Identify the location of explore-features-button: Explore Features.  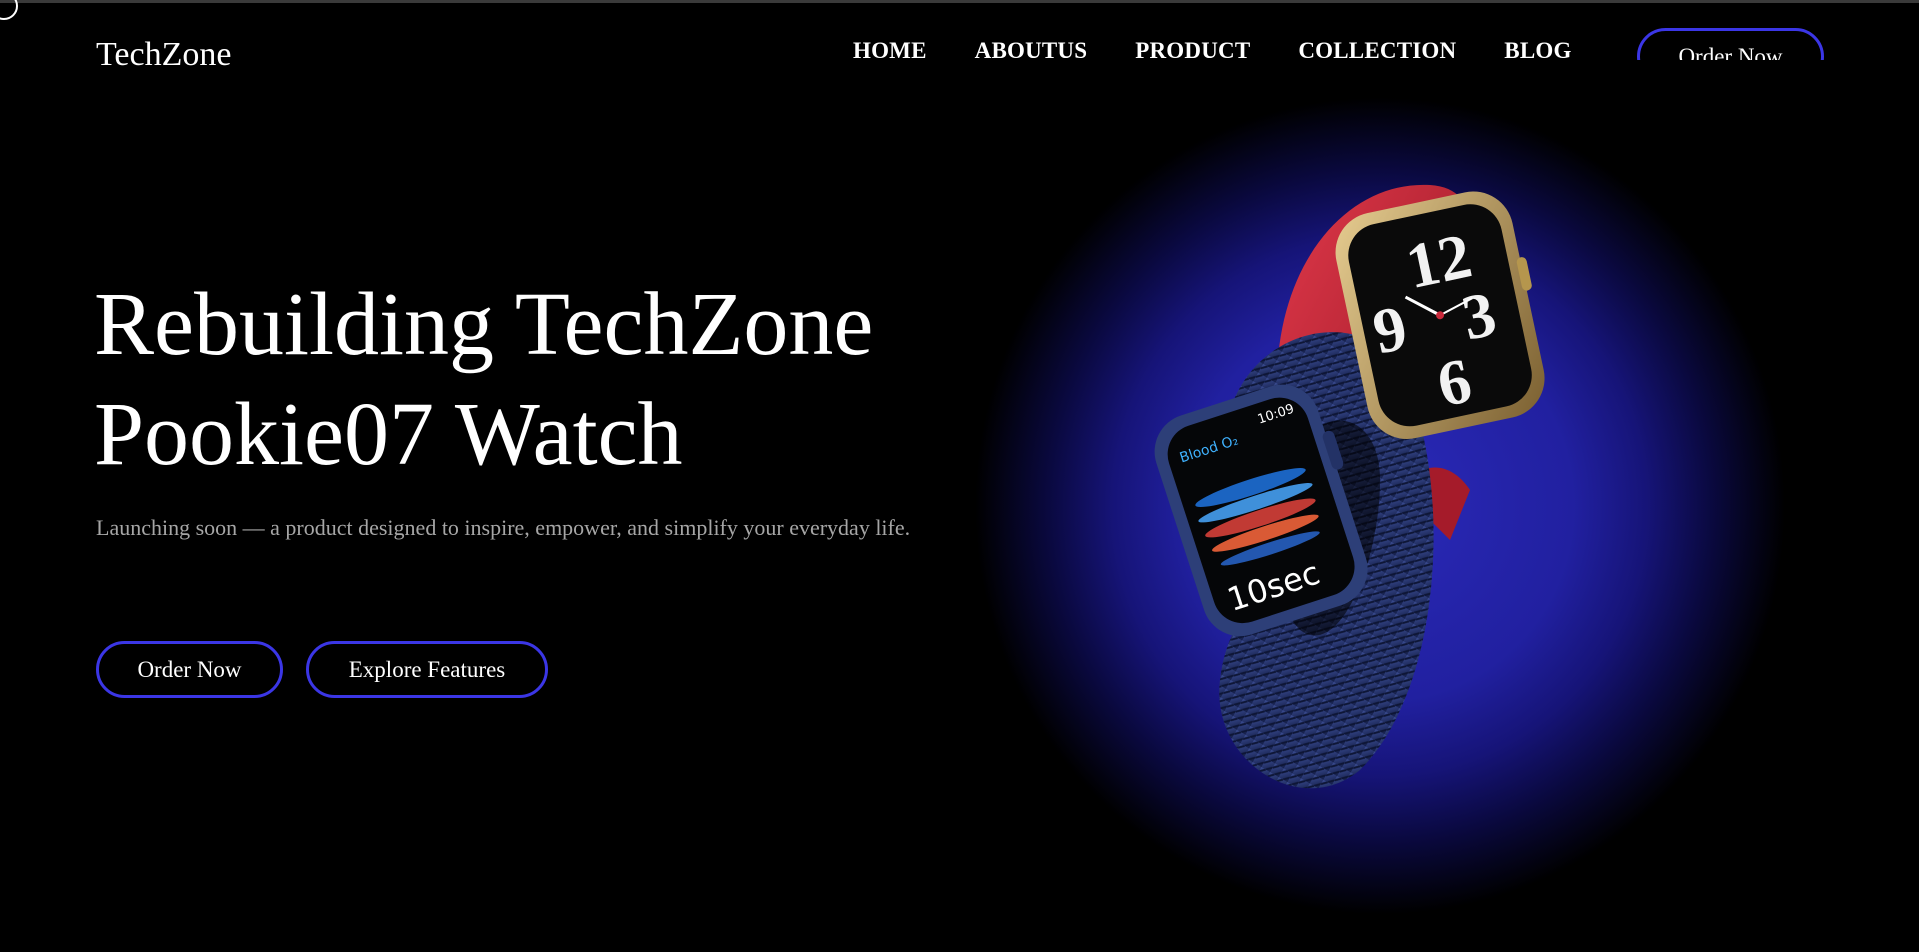
(427, 669).